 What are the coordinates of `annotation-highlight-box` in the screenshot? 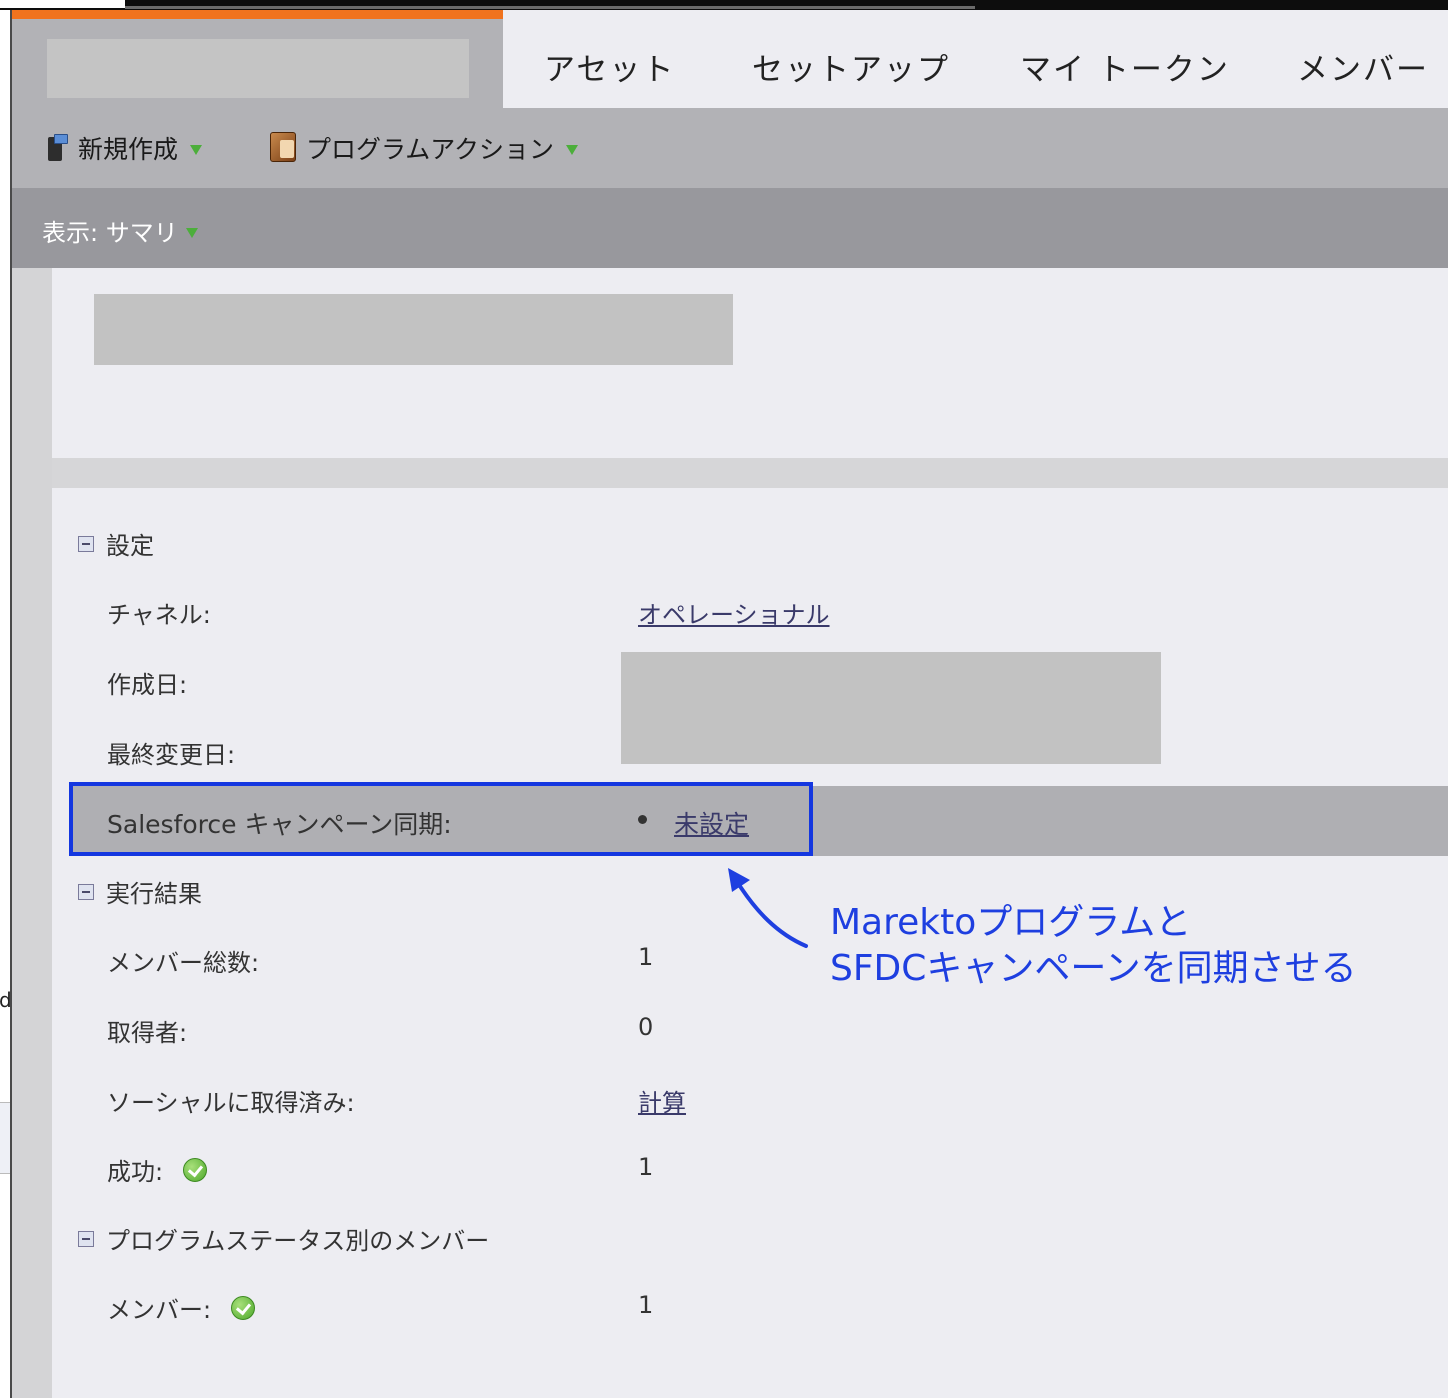 It's located at (441, 819).